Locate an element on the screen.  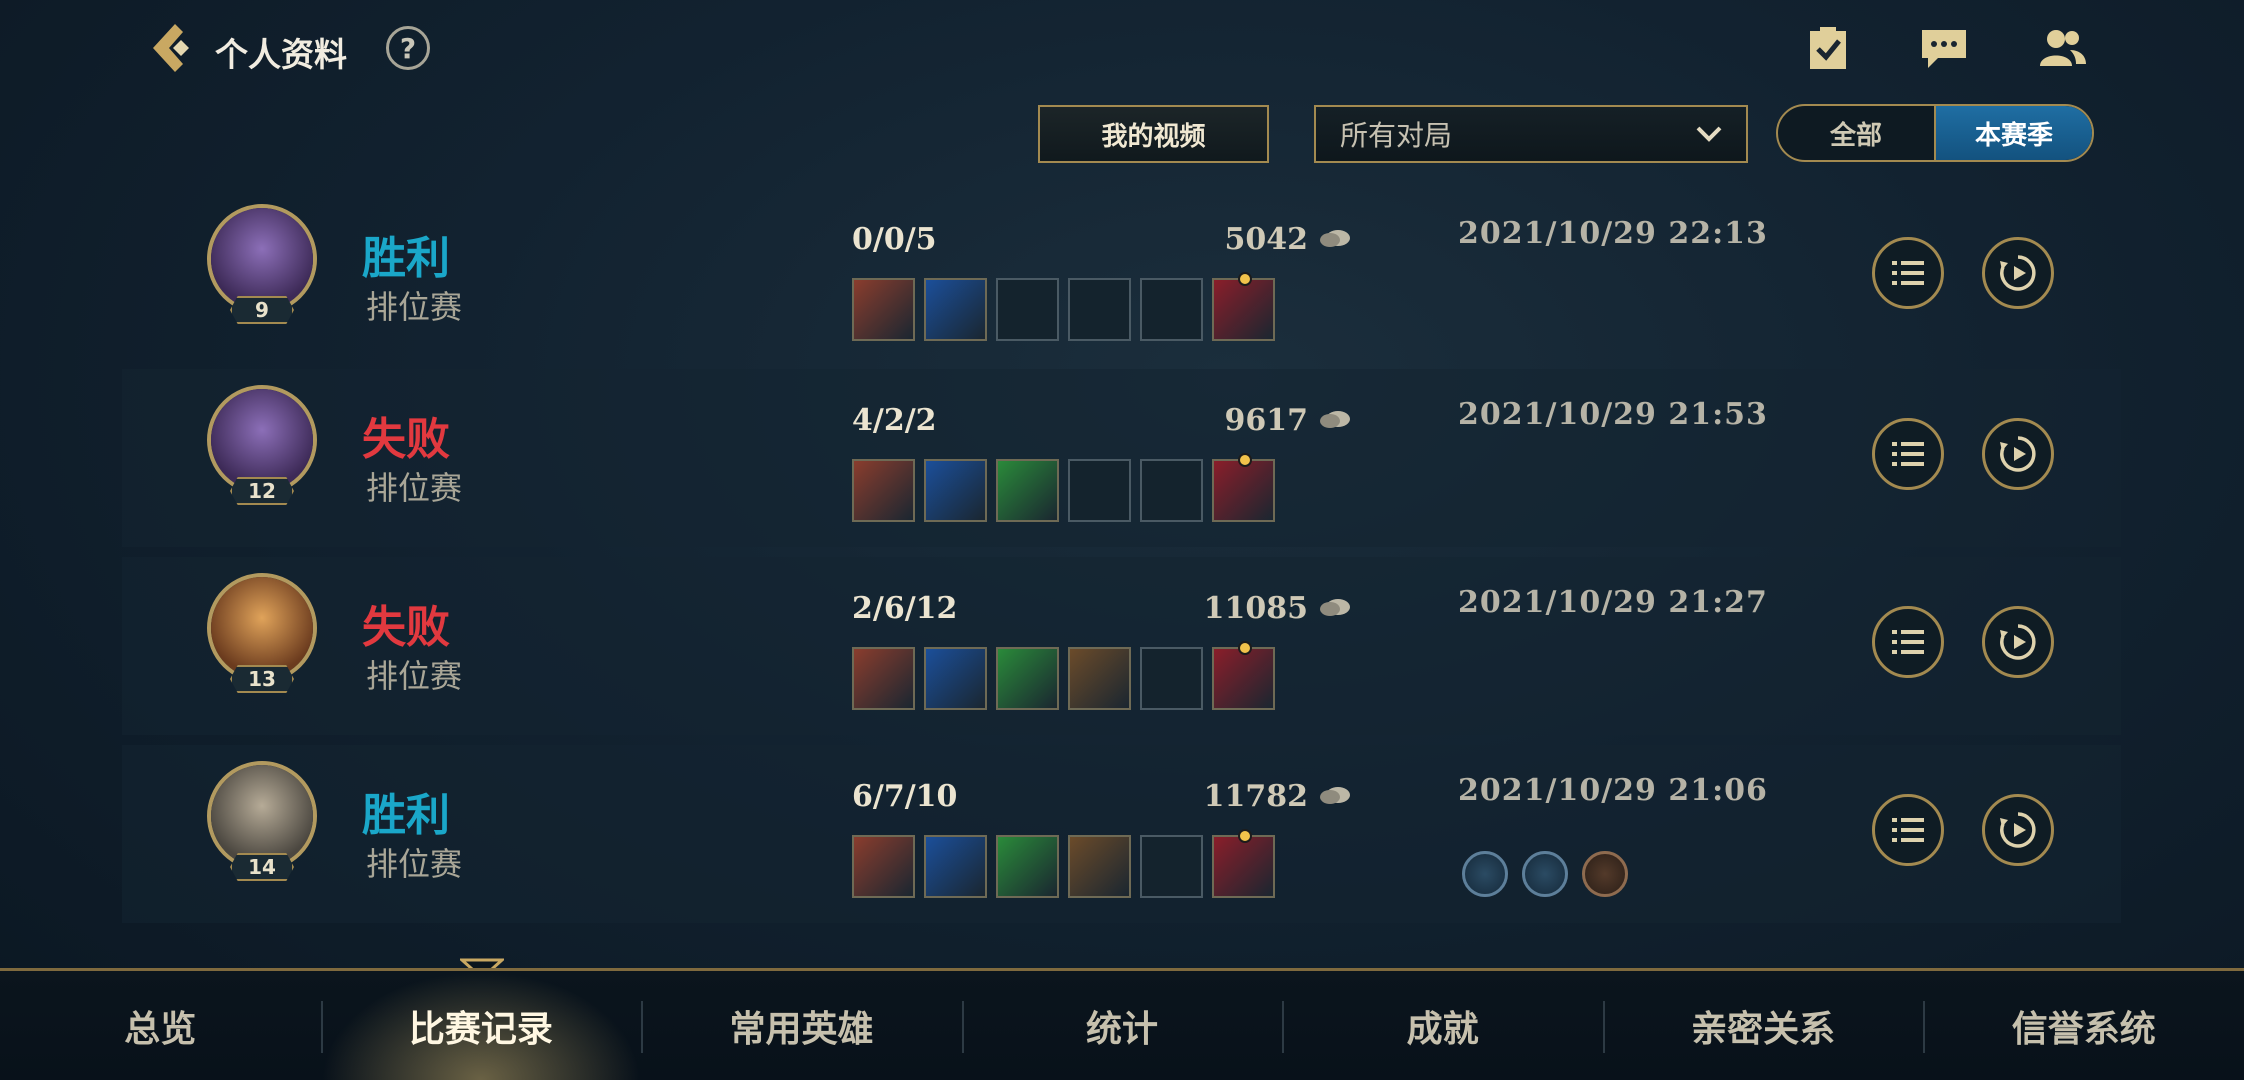
kda: 2/6/12 is located at coordinates (905, 608).